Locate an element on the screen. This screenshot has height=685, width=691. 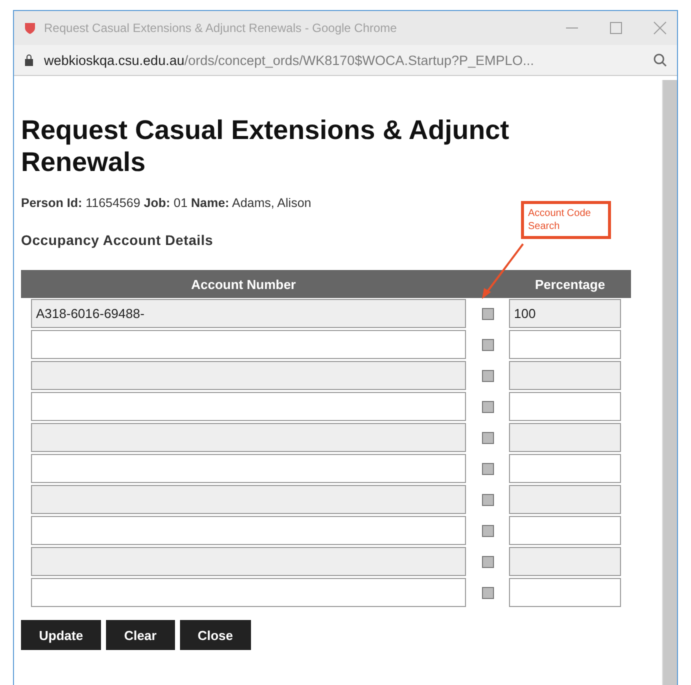
close-icon is located at coordinates (660, 28).